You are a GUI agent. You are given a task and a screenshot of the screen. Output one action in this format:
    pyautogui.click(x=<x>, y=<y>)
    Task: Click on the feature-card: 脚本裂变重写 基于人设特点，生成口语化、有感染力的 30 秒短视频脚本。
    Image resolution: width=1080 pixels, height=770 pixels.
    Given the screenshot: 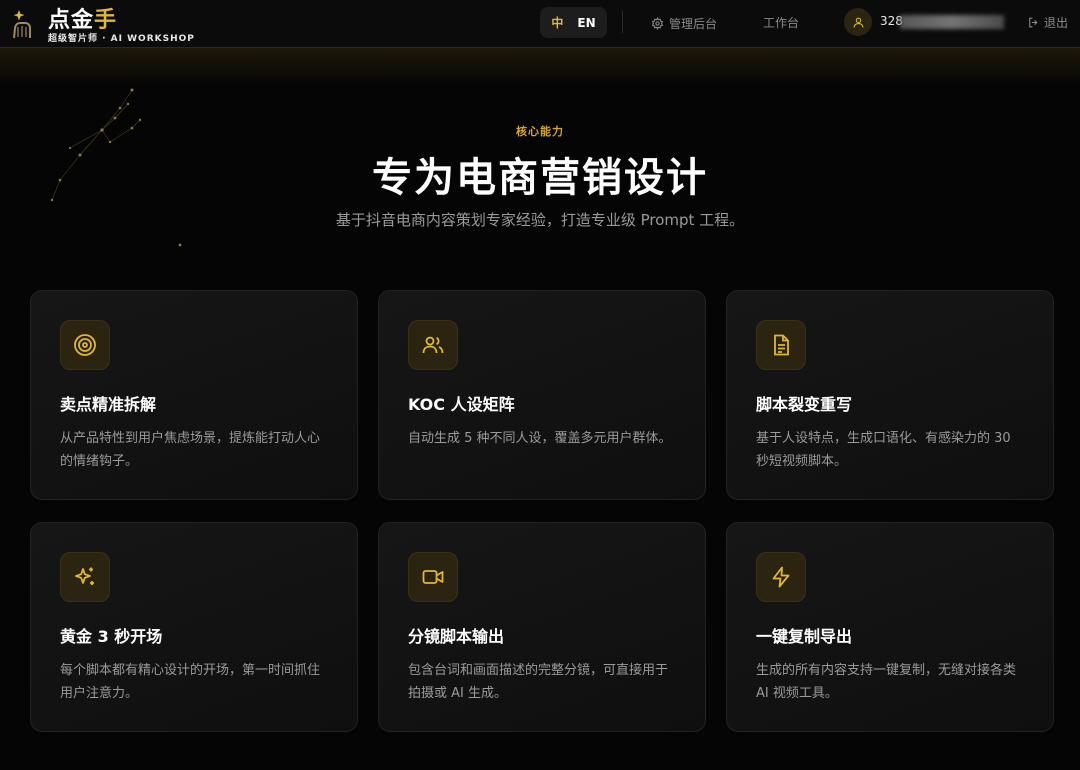 What is the action you would take?
    pyautogui.click(x=890, y=395)
    